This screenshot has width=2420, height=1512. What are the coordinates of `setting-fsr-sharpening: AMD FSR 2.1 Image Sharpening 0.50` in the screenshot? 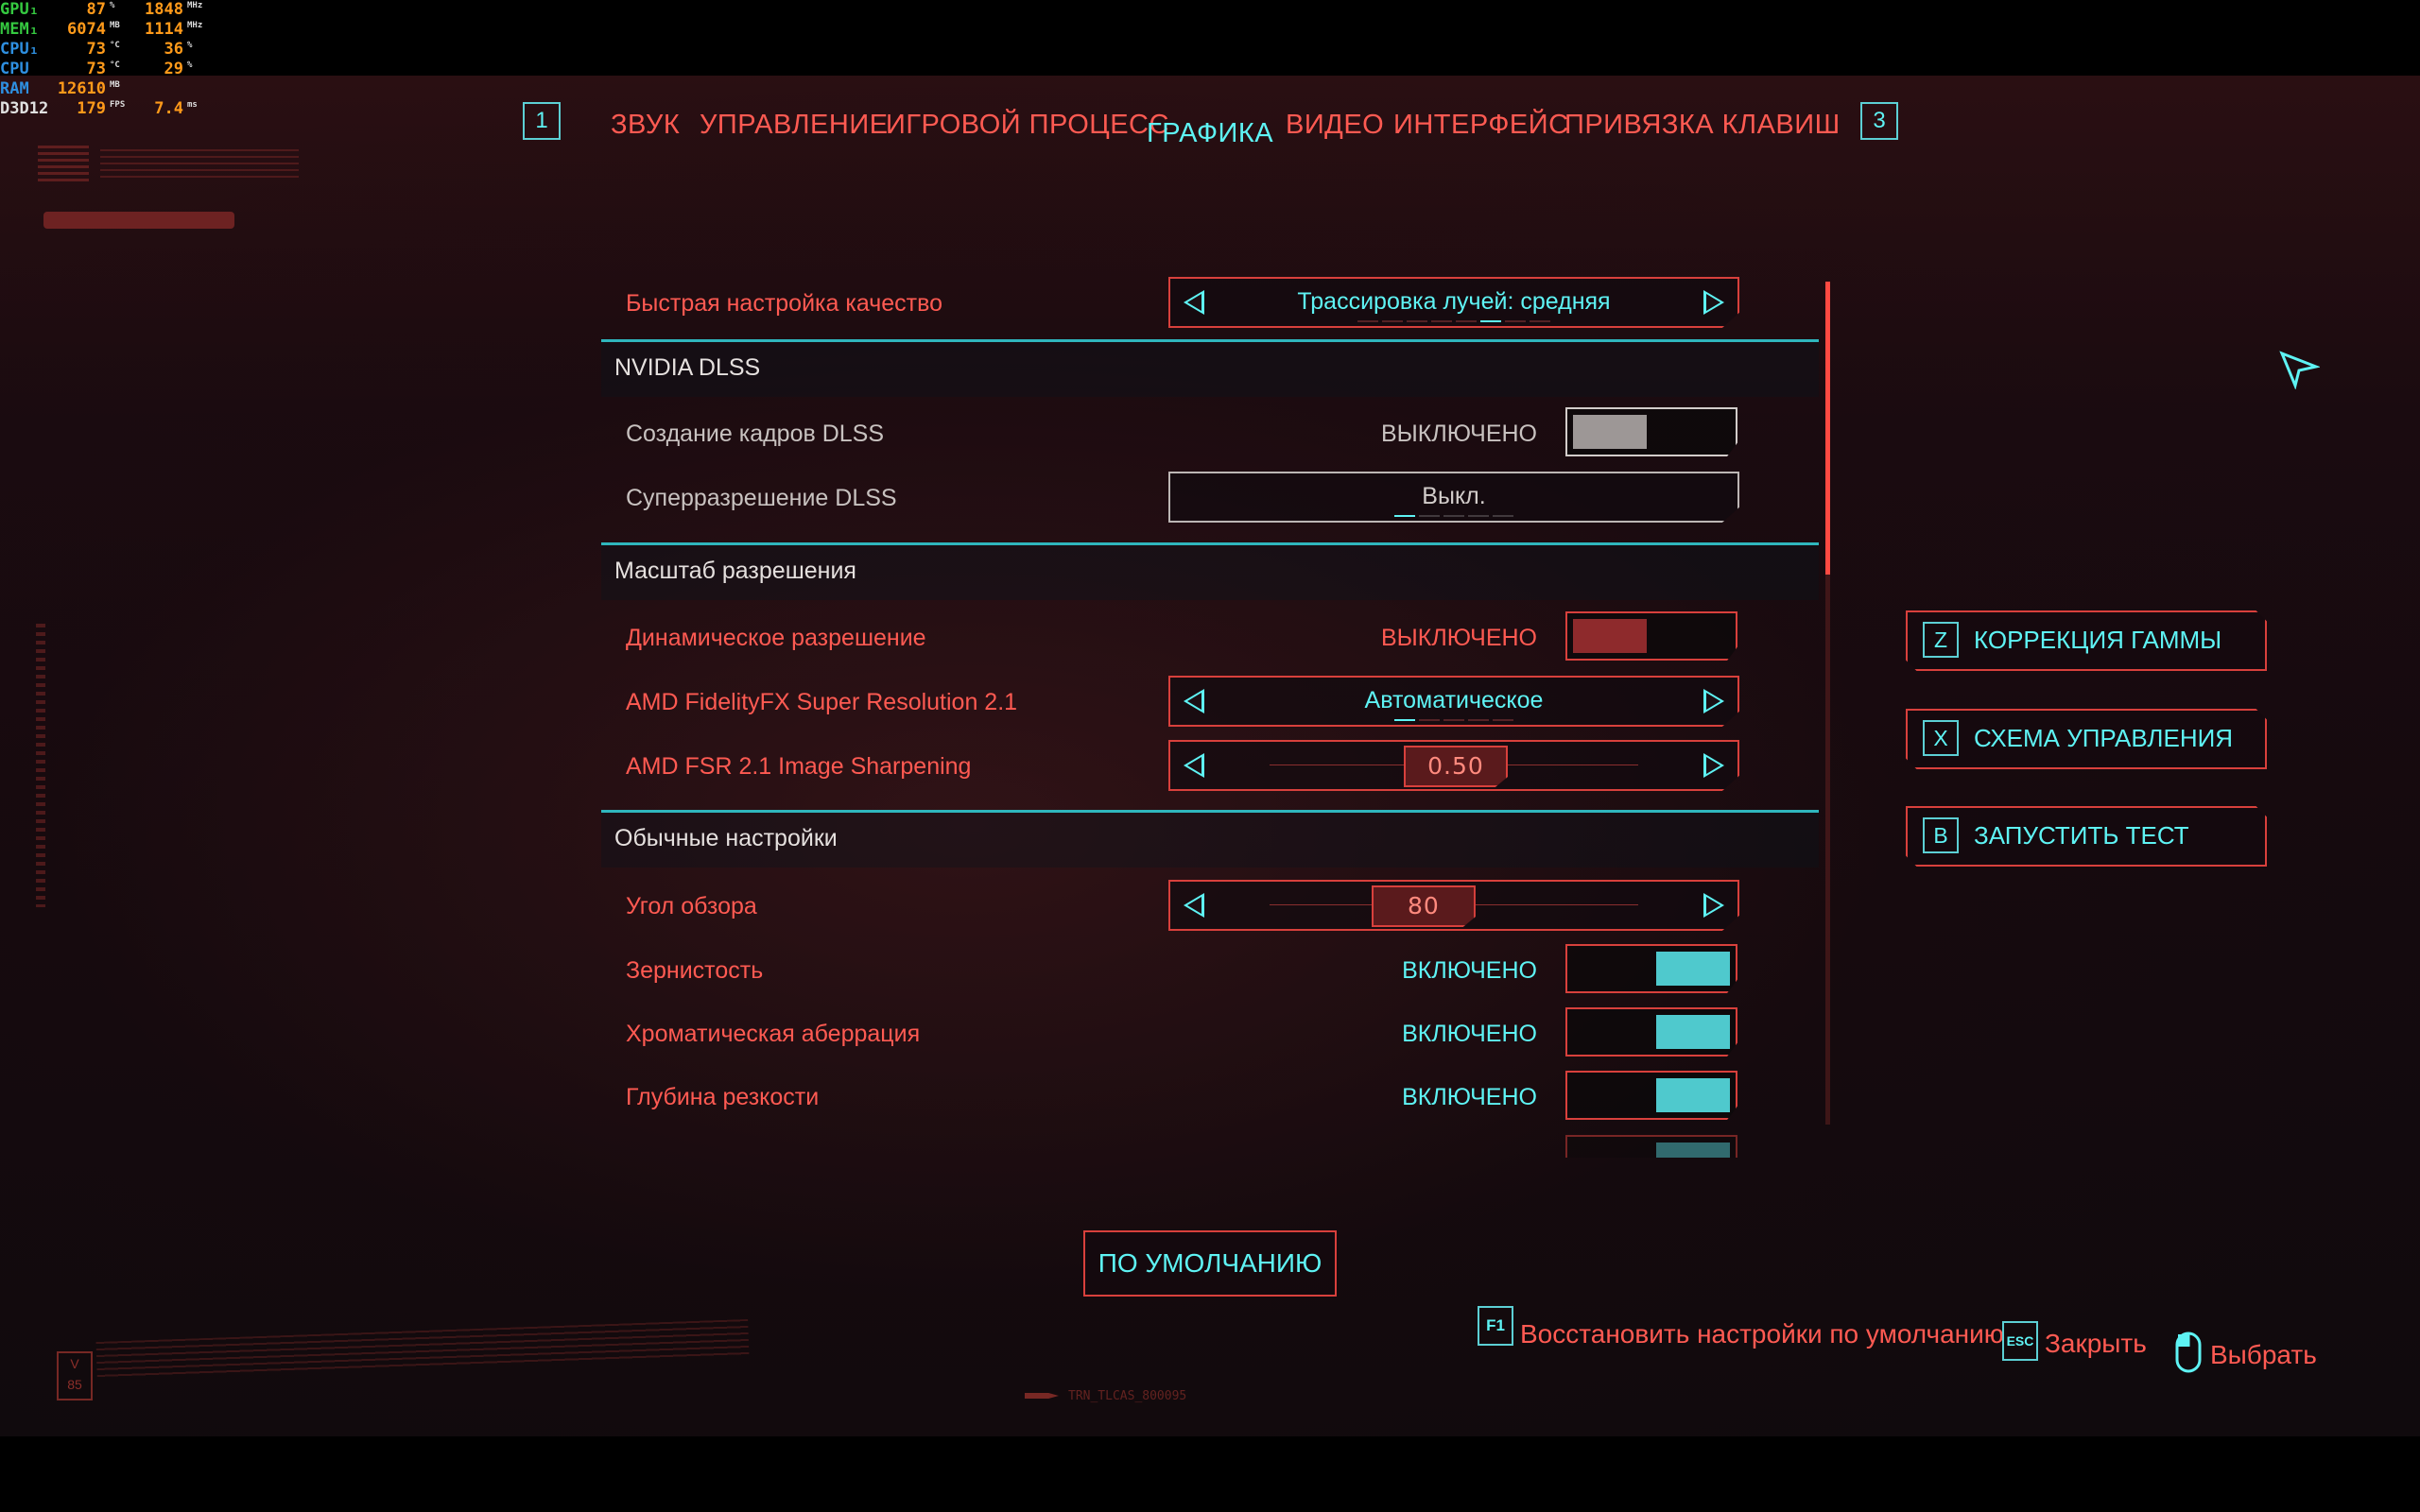 It's located at (1211, 767).